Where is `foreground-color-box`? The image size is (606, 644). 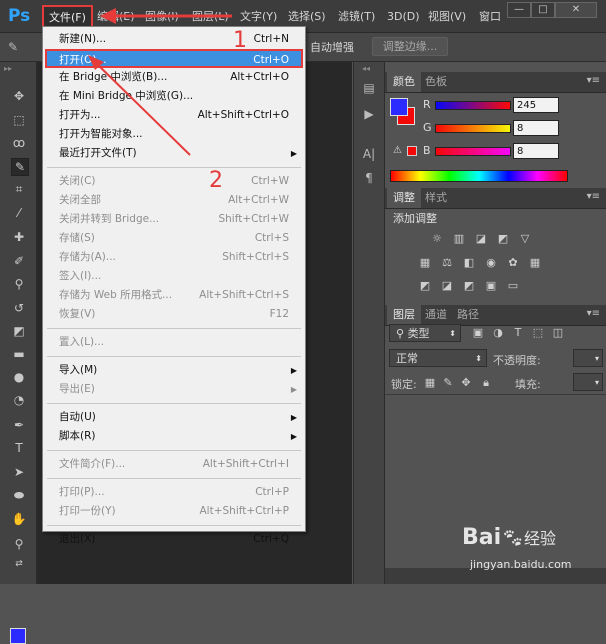 foreground-color-box is located at coordinates (399, 107).